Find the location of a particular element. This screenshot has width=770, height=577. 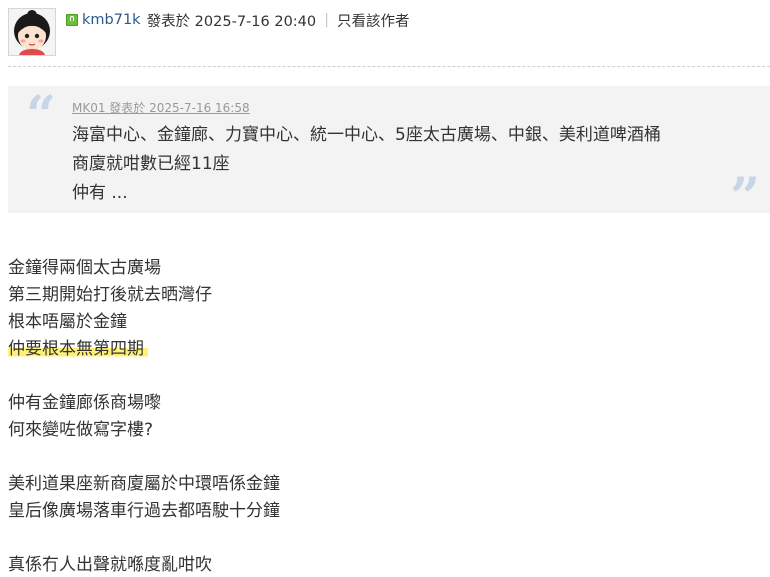

quote-line: 商廈就咁數已經11座 is located at coordinates (151, 164).